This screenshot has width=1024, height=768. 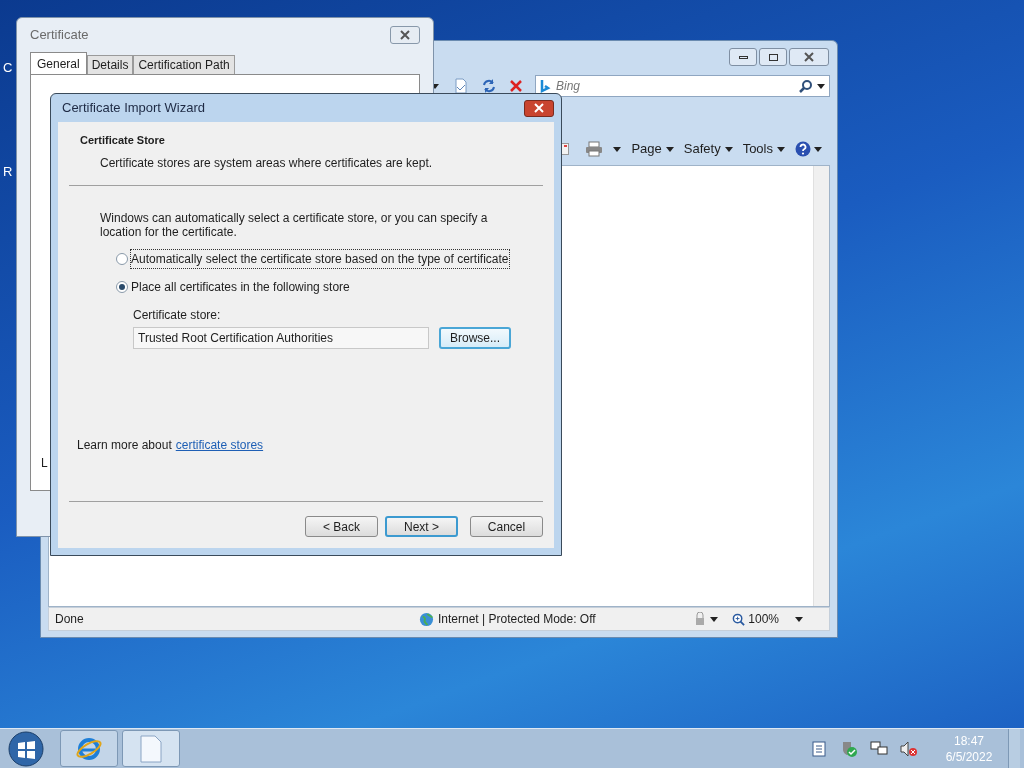 I want to click on document-tray-icon, so click(x=819, y=748).